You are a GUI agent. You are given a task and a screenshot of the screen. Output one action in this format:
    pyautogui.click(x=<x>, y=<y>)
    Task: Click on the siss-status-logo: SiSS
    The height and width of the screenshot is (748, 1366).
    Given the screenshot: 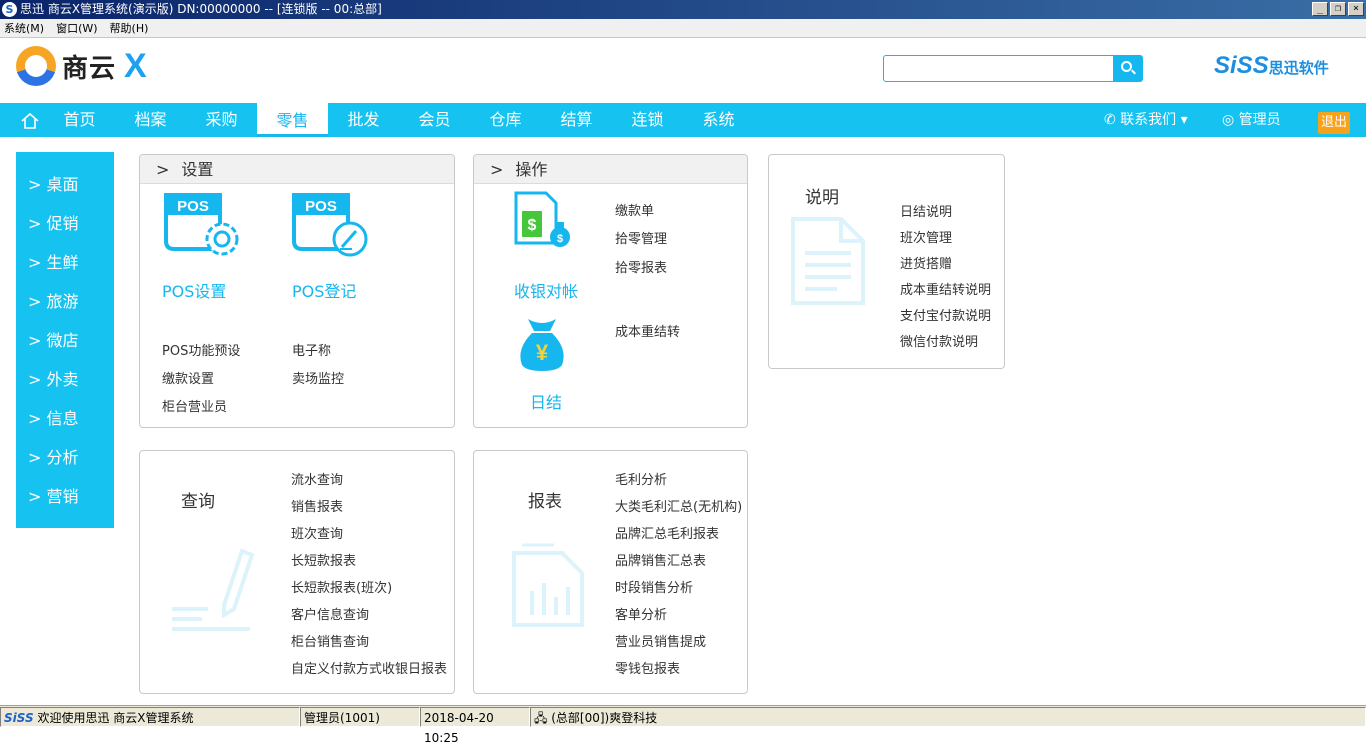 What is the action you would take?
    pyautogui.click(x=19, y=718)
    